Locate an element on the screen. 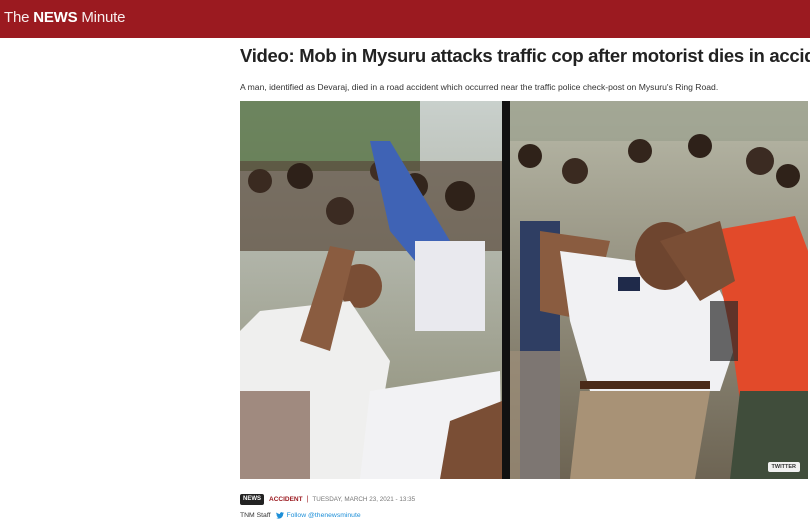  follow-label: Follow @thenewsminute is located at coordinates (323, 515).